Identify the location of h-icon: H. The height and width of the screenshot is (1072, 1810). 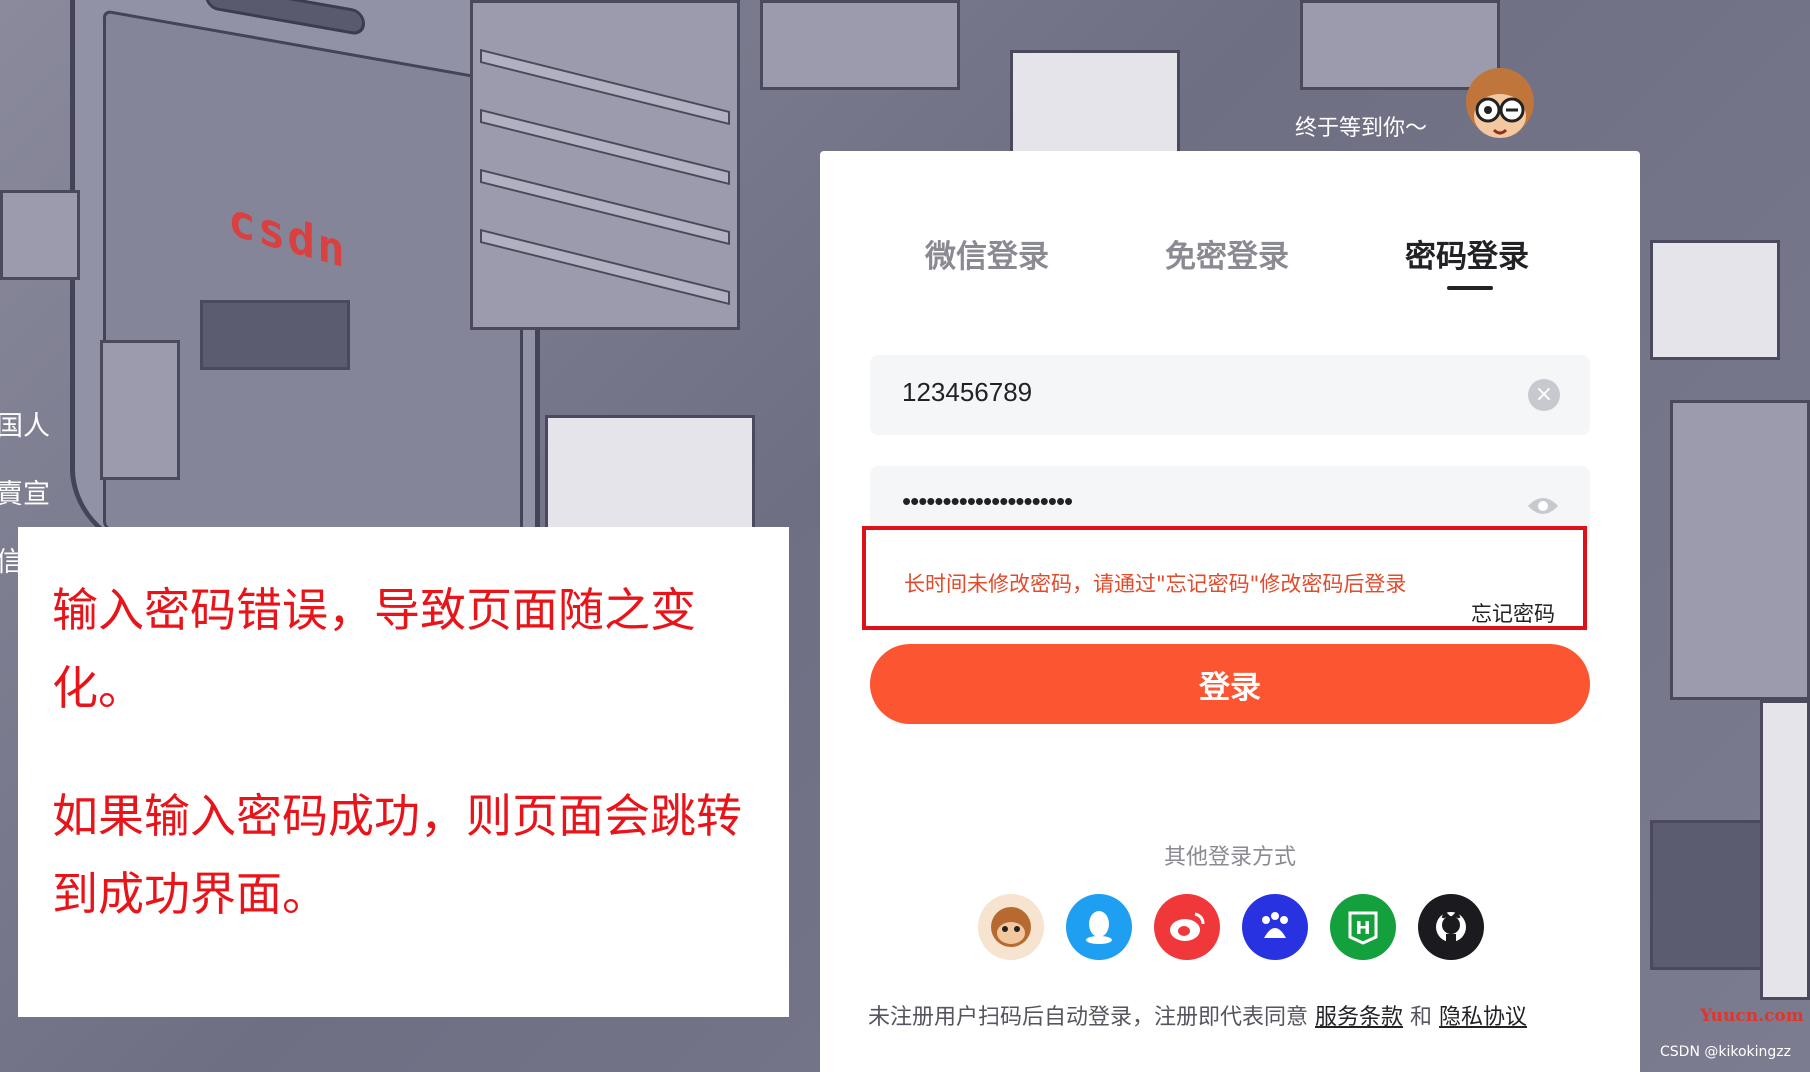
(1363, 927).